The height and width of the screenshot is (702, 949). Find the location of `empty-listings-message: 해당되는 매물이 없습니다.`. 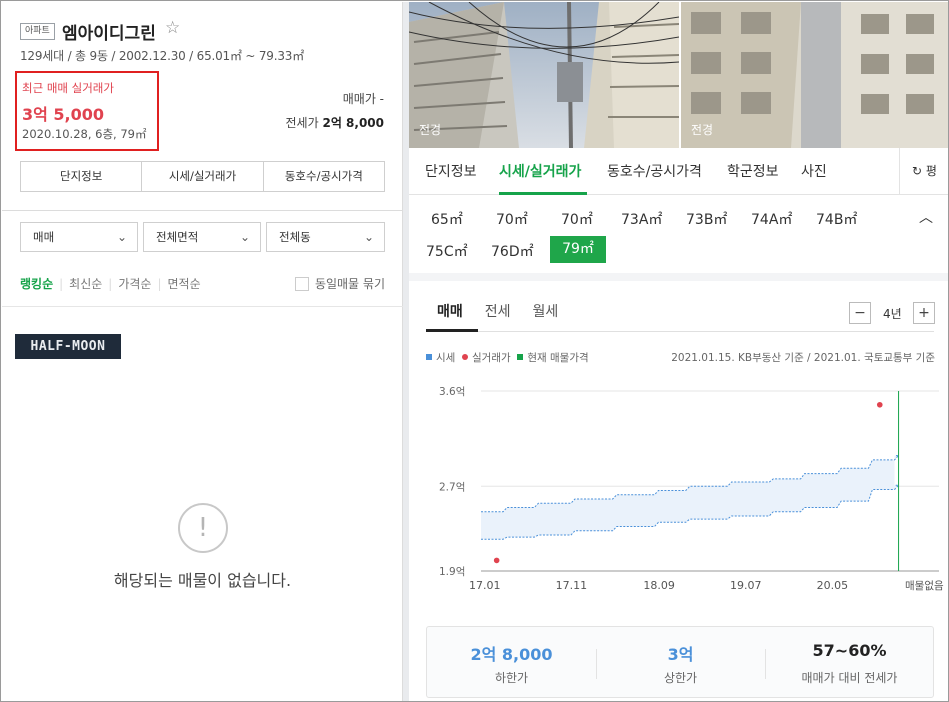

empty-listings-message: 해당되는 매물이 없습니다. is located at coordinates (202, 580).